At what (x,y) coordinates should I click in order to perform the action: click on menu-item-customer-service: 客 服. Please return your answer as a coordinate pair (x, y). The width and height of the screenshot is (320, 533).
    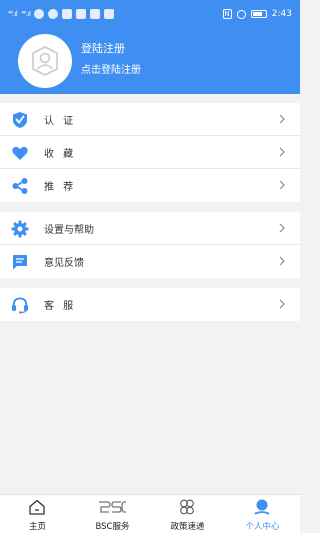
    Looking at the image, I should click on (150, 304).